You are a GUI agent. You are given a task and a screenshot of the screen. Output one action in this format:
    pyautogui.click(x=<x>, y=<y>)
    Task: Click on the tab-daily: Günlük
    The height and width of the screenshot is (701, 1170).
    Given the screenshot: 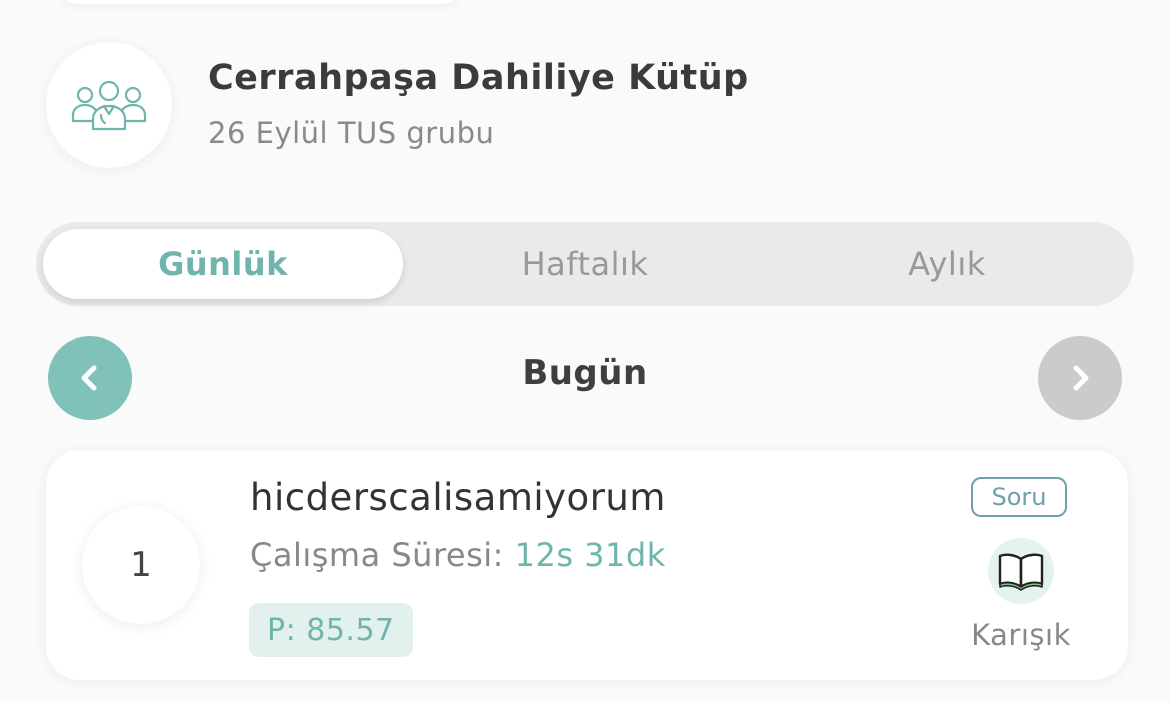 What is the action you would take?
    pyautogui.click(x=223, y=264)
    